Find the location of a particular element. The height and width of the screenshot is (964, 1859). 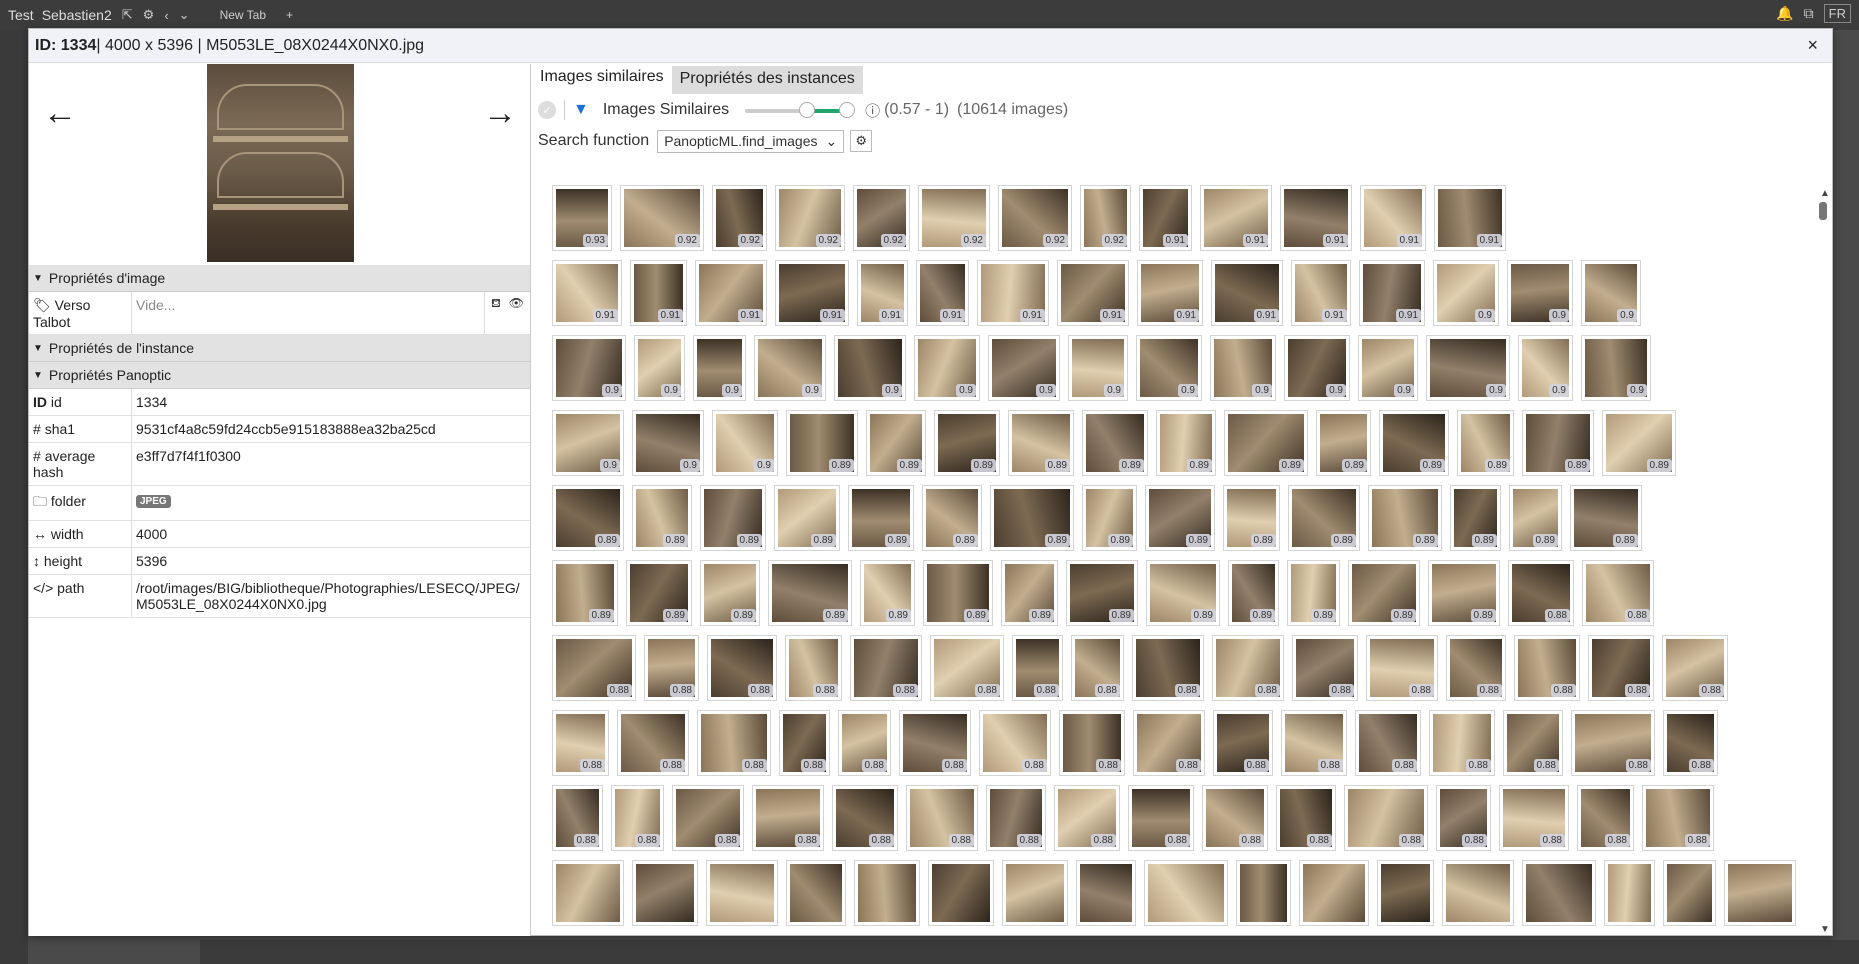

scroll-down-icon: ▼ is located at coordinates (1825, 929).